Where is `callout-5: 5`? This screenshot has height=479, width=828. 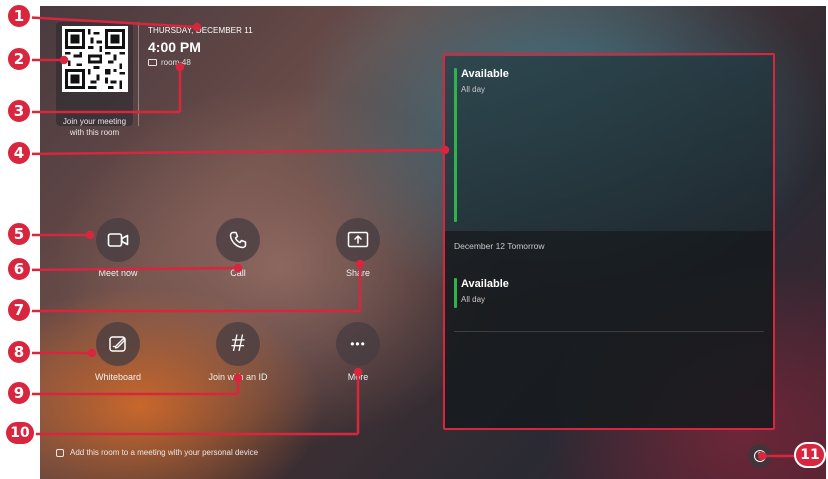 callout-5: 5 is located at coordinates (19, 234).